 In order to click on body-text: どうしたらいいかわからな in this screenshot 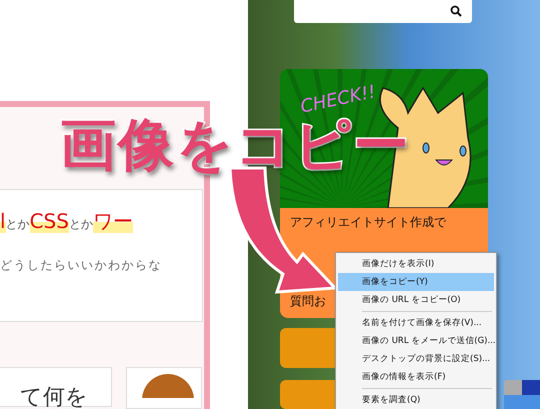, I will do `click(81, 265)`.